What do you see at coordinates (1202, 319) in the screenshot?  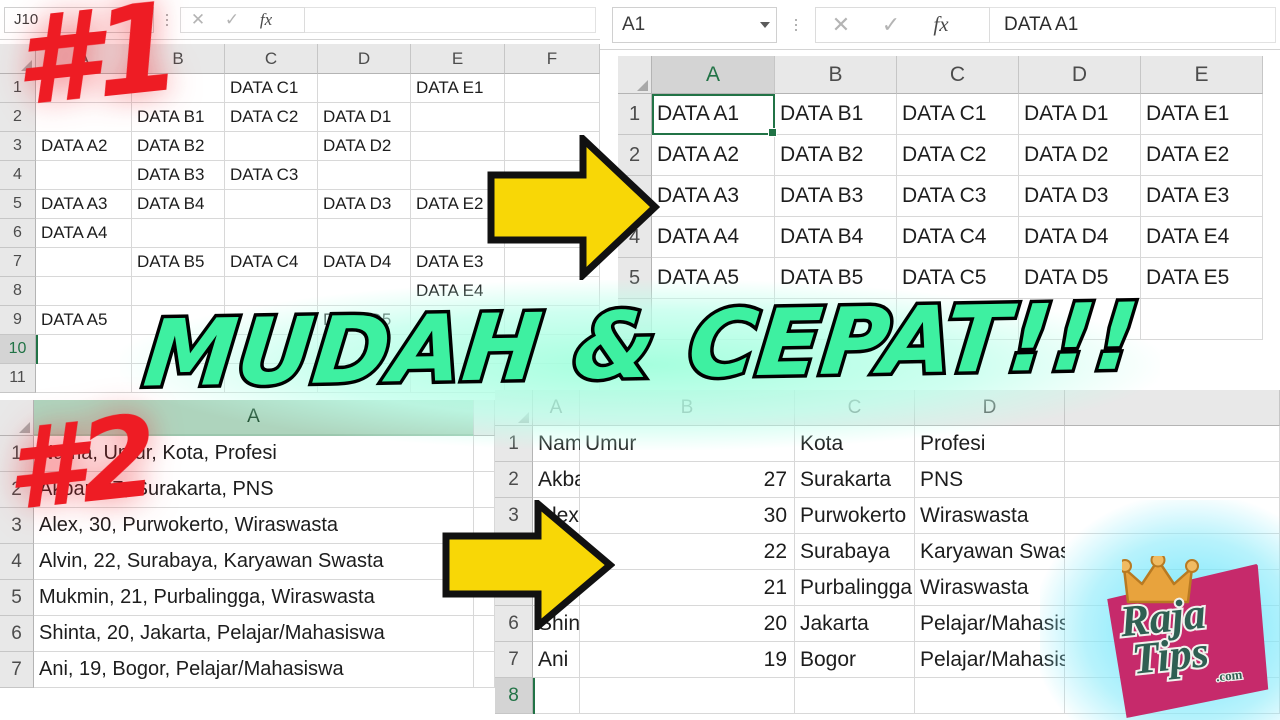 I see `cell-E6` at bounding box center [1202, 319].